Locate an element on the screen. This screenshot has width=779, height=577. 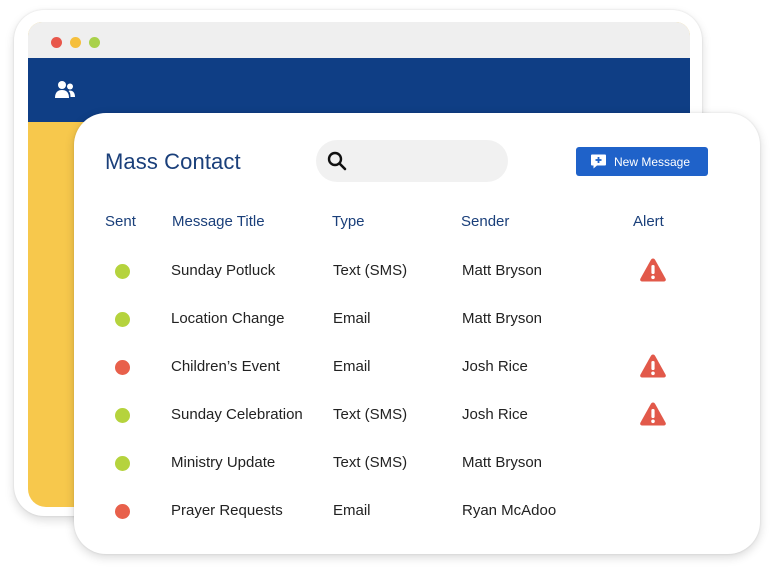
column-header-type: Type is located at coordinates (348, 221).